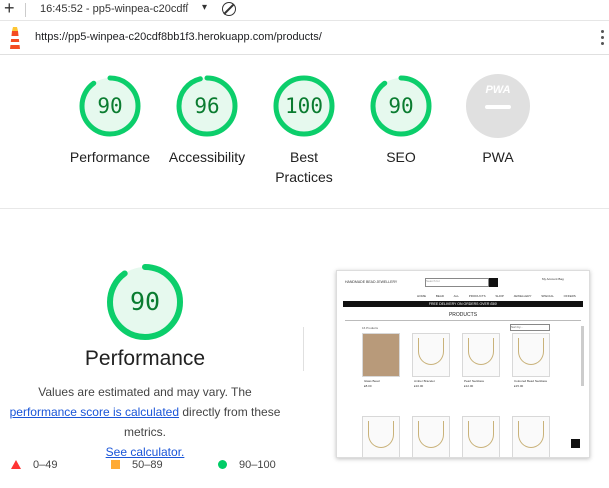 This screenshot has height=488, width=609. I want to click on category-gauge-seo: 90 SEO, so click(401, 120).